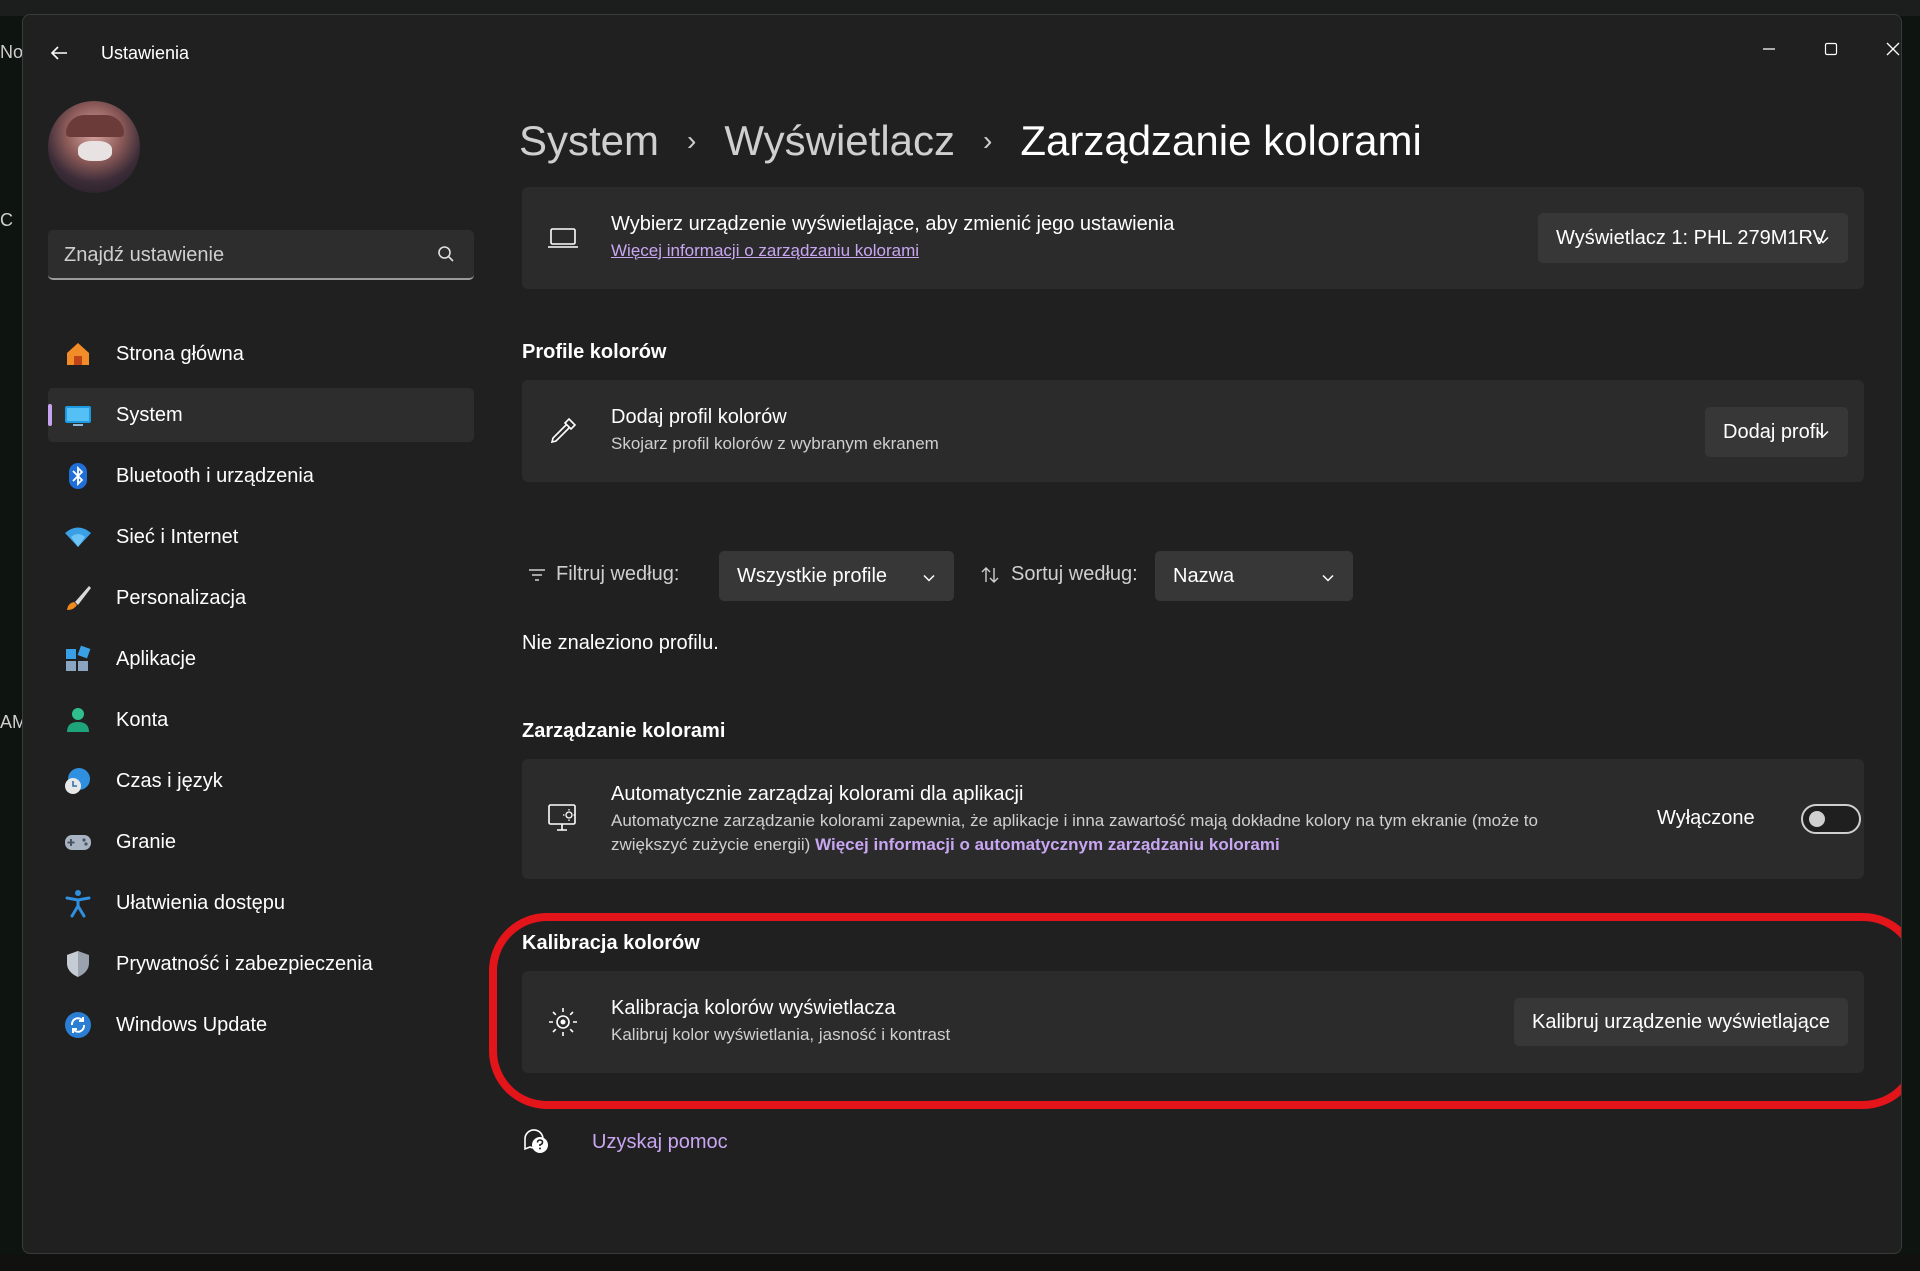 The height and width of the screenshot is (1271, 1920). What do you see at coordinates (960, 1262) in the screenshot?
I see `desktop-bottom-strip` at bounding box center [960, 1262].